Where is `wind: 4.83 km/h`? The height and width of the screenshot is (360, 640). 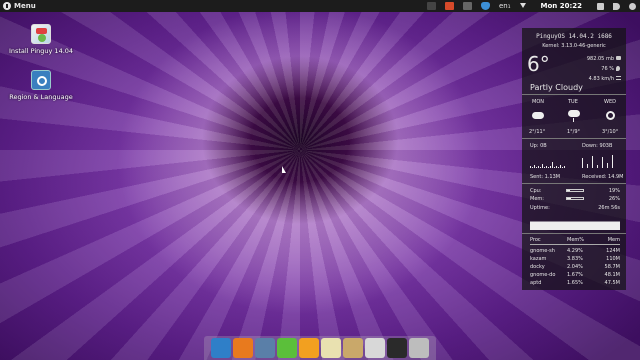 wind: 4.83 km/h is located at coordinates (601, 79).